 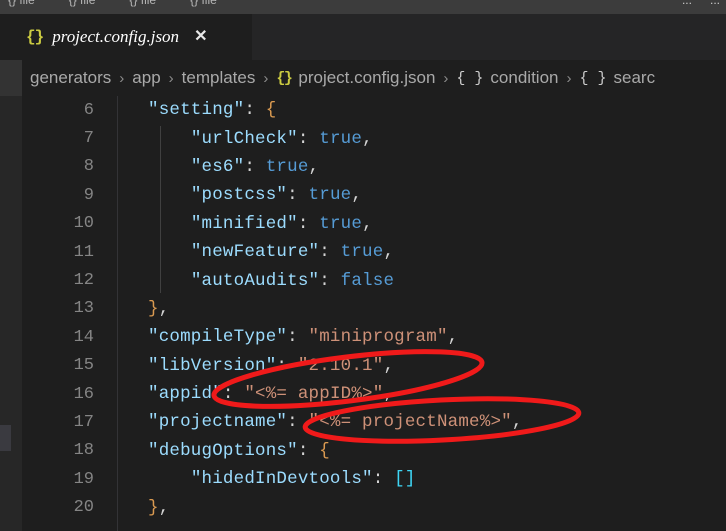 I want to click on breadcrumb-label: generators, so click(x=71, y=77).